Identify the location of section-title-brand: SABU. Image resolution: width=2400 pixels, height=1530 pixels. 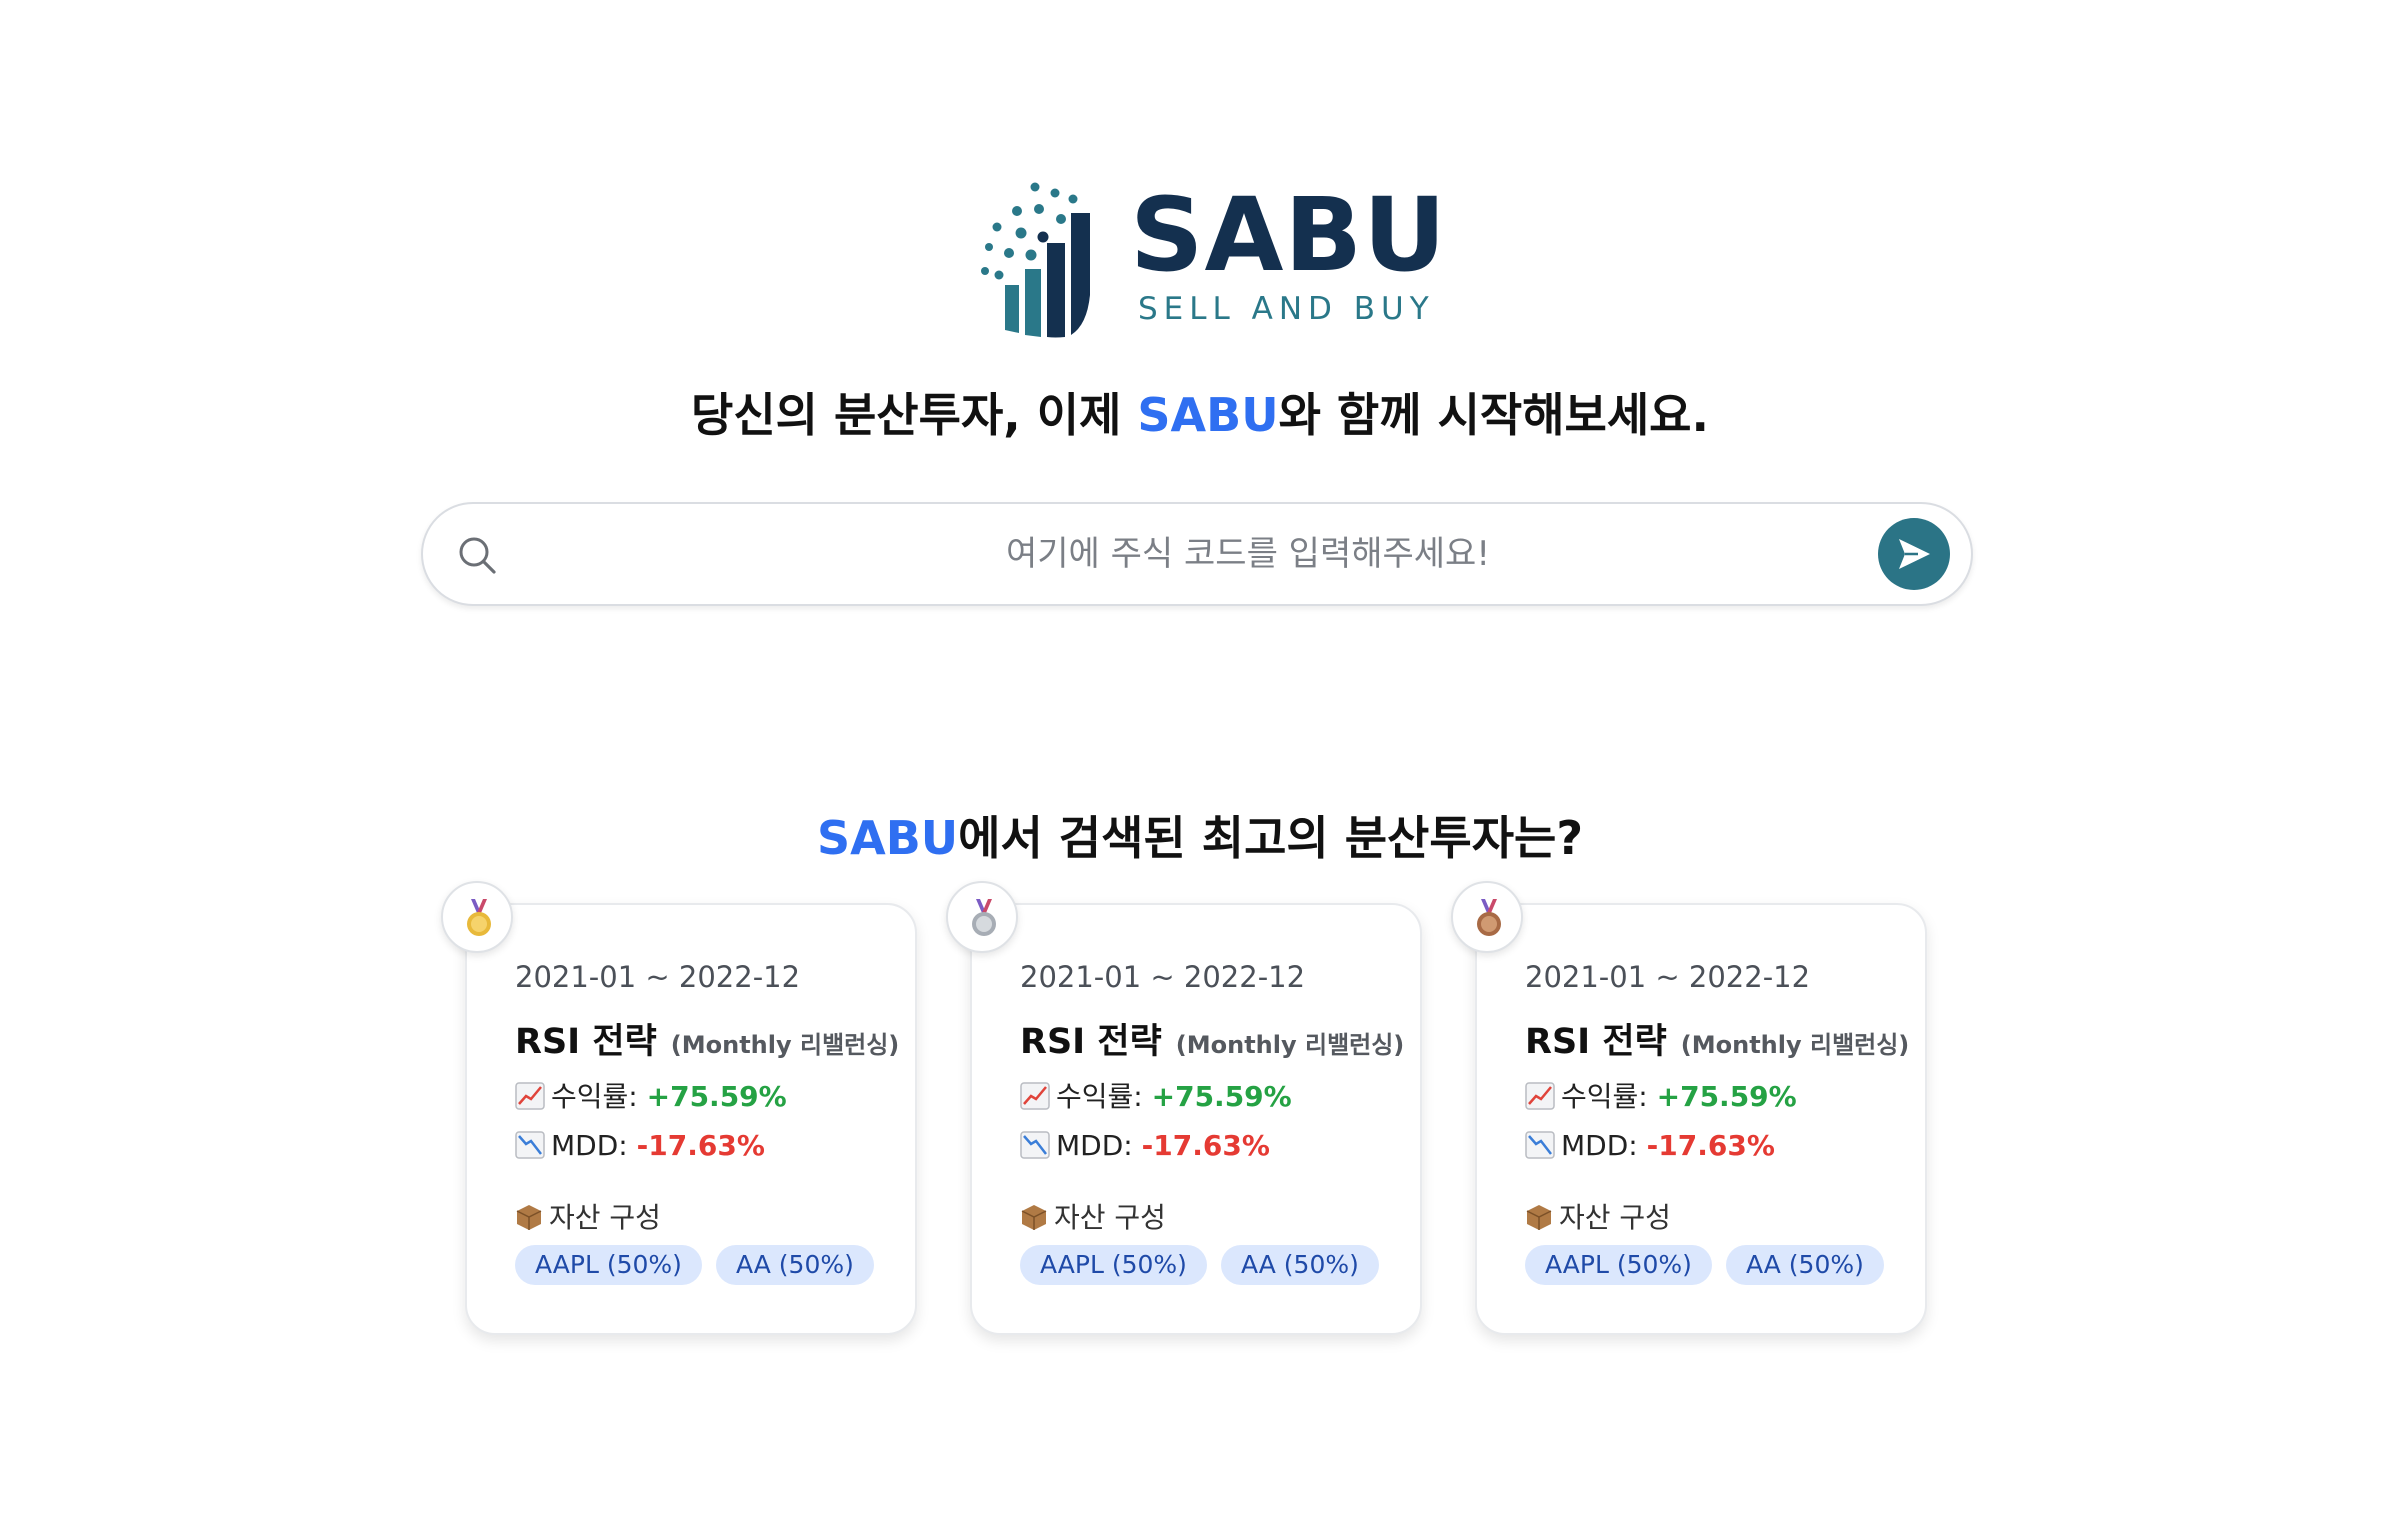
(887, 838).